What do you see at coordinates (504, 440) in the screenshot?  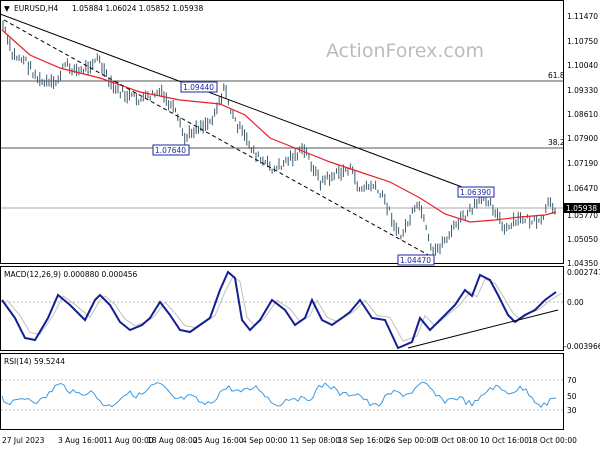 I see `time-tick: 10 Oct 16:00` at bounding box center [504, 440].